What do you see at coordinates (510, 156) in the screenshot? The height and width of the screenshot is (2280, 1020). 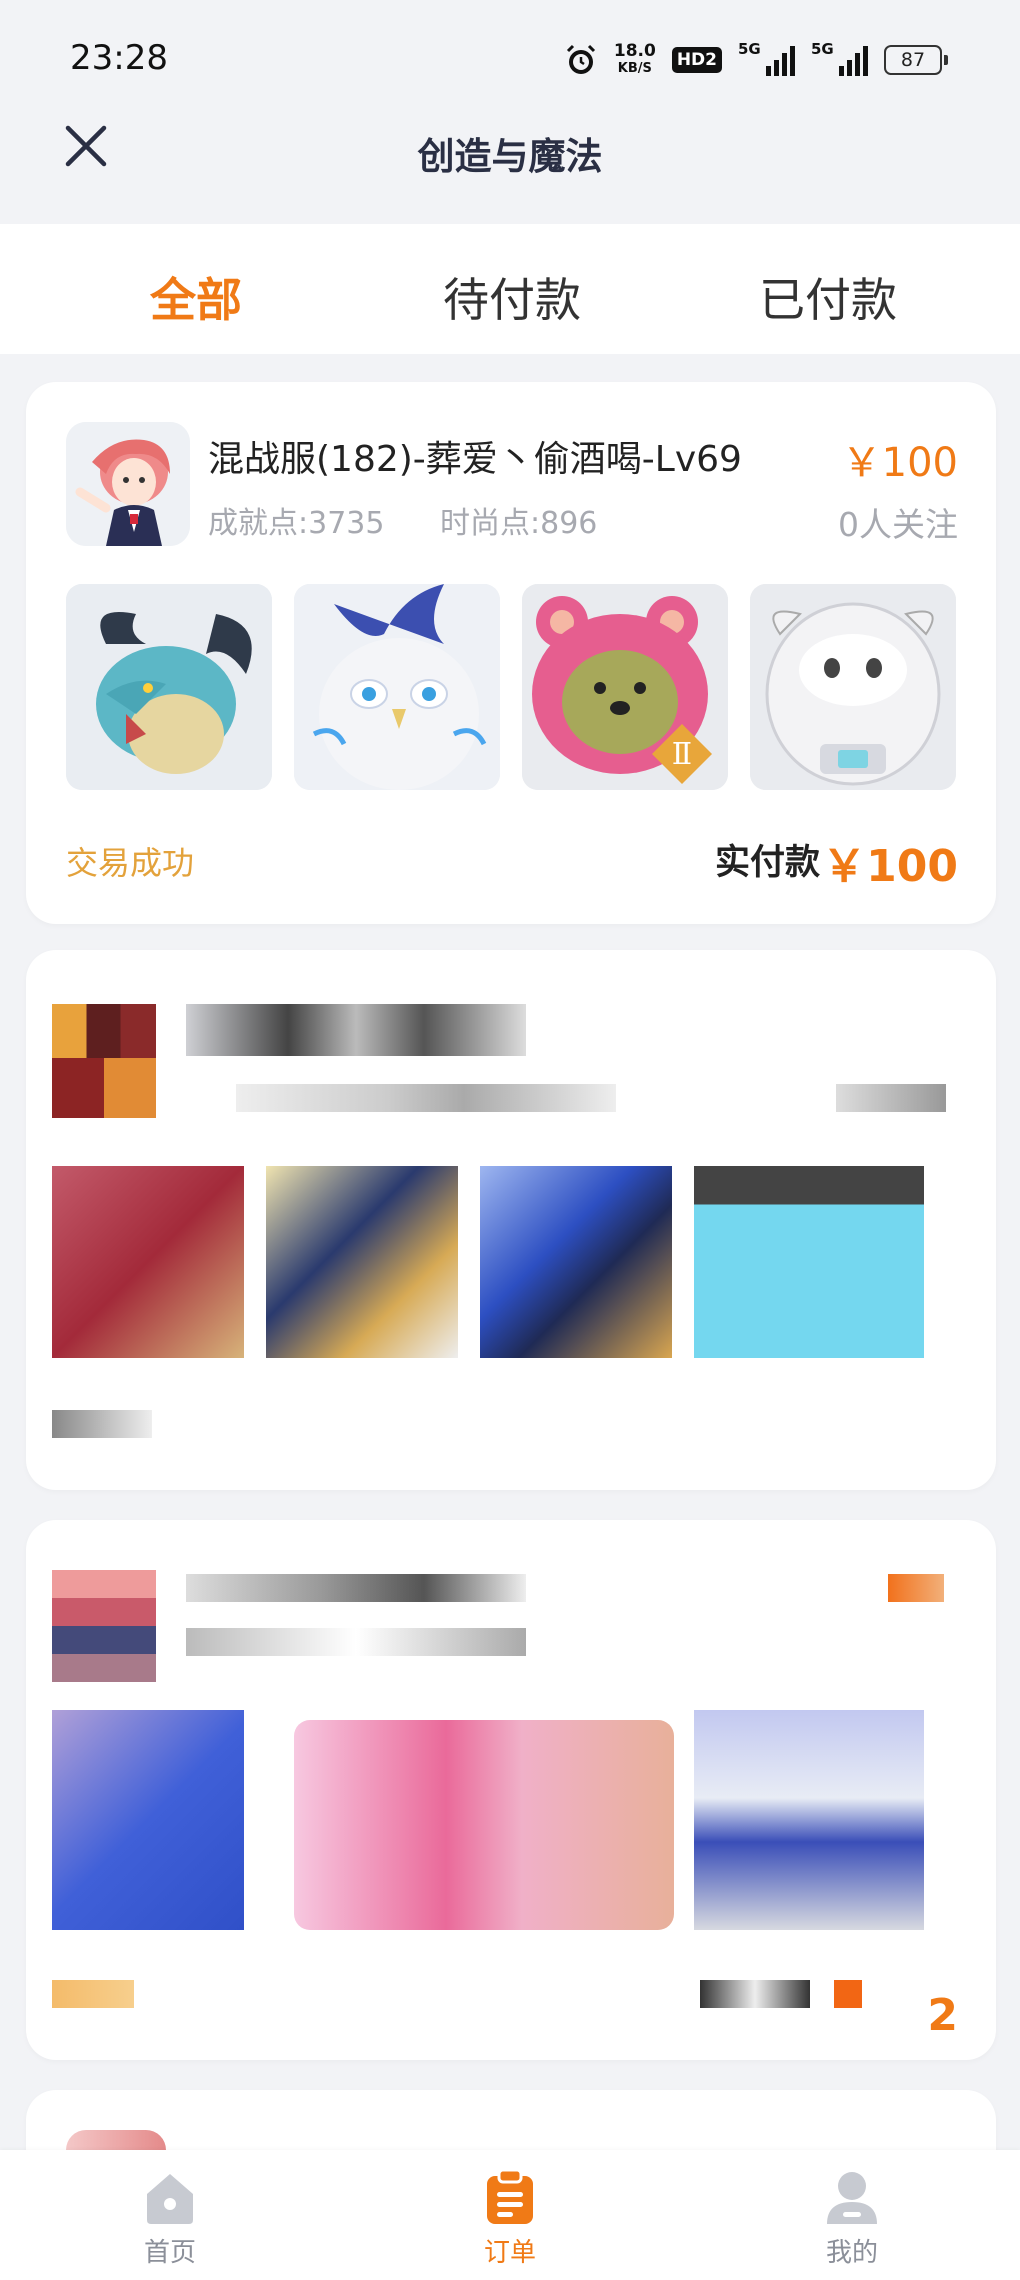 I see `page-title: 创造与魔法` at bounding box center [510, 156].